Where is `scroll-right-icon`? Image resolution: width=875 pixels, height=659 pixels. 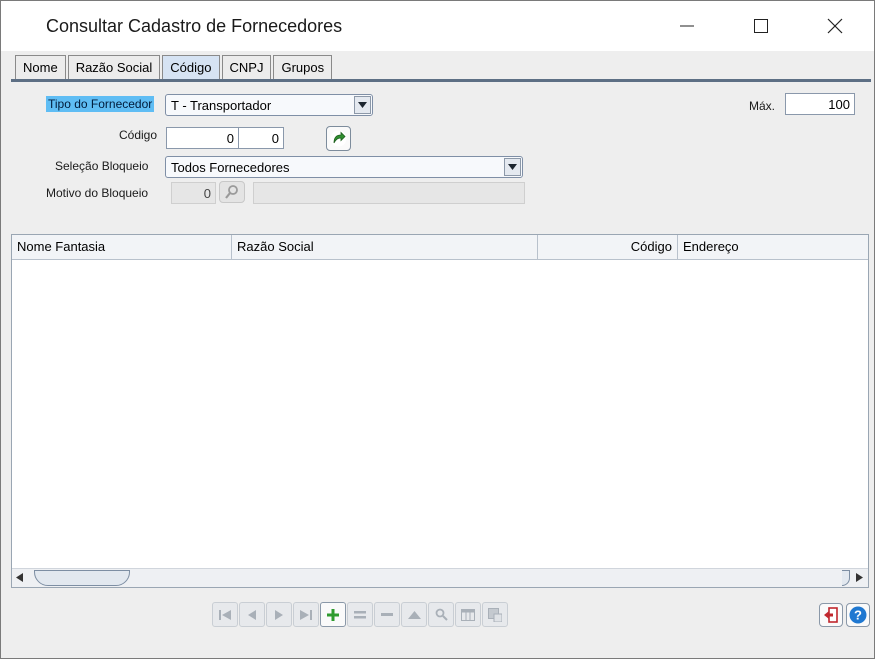
scroll-right-icon is located at coordinates (859, 577).